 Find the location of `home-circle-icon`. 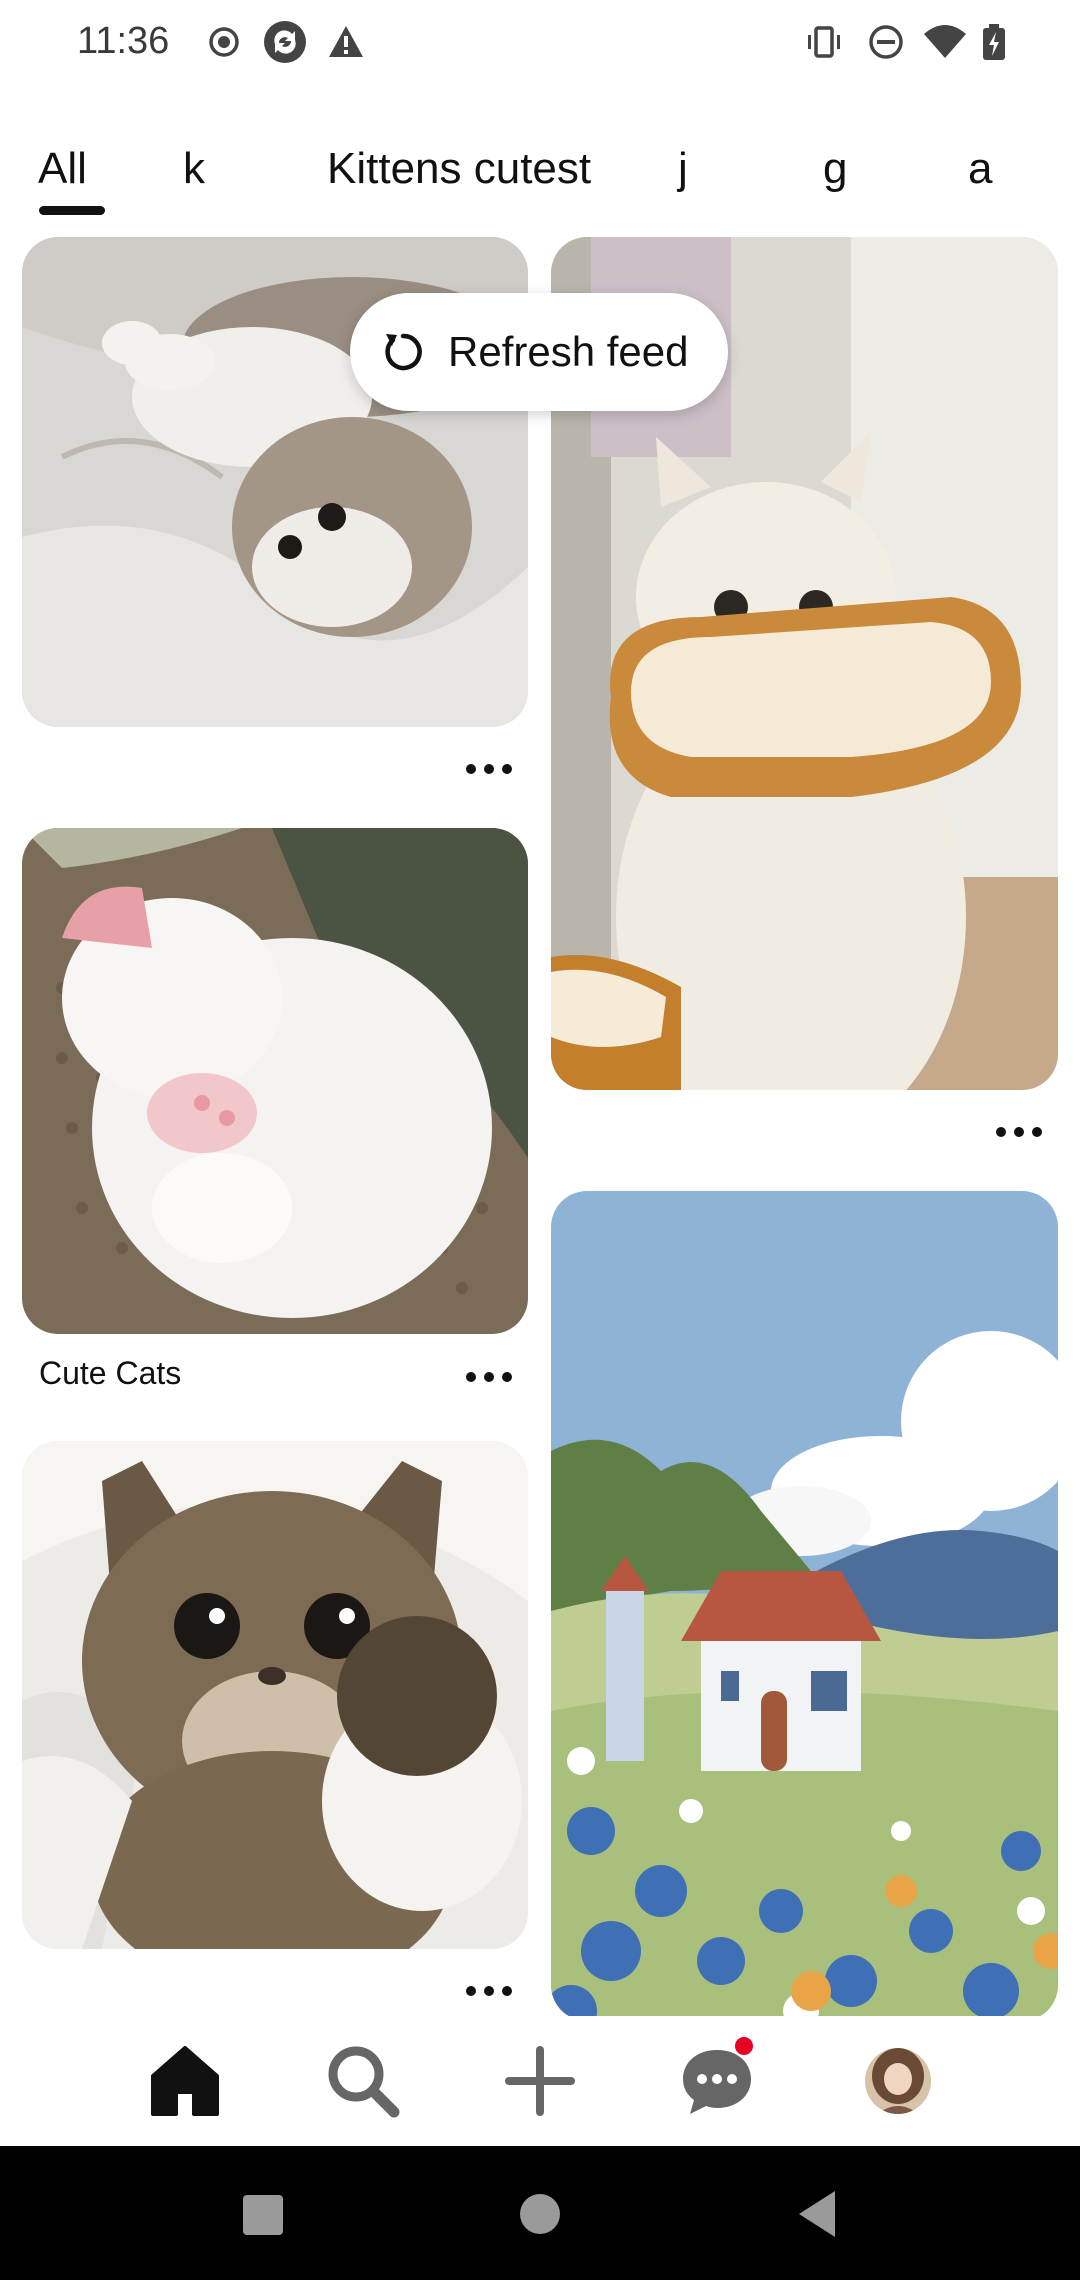

home-circle-icon is located at coordinates (540, 2214).